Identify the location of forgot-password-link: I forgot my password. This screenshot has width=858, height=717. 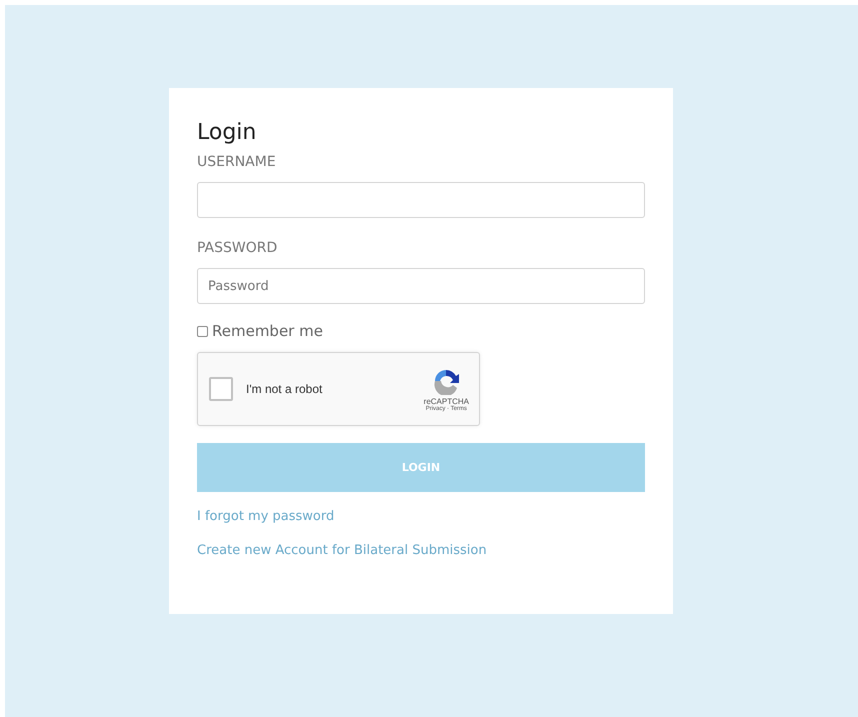
(265, 516).